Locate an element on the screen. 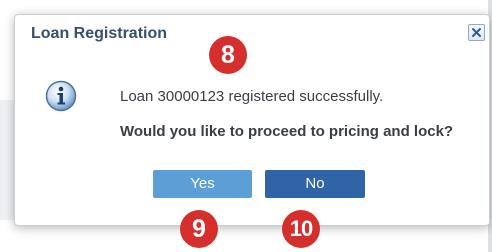 The width and height of the screenshot is (492, 252). no-button: No is located at coordinates (315, 184).